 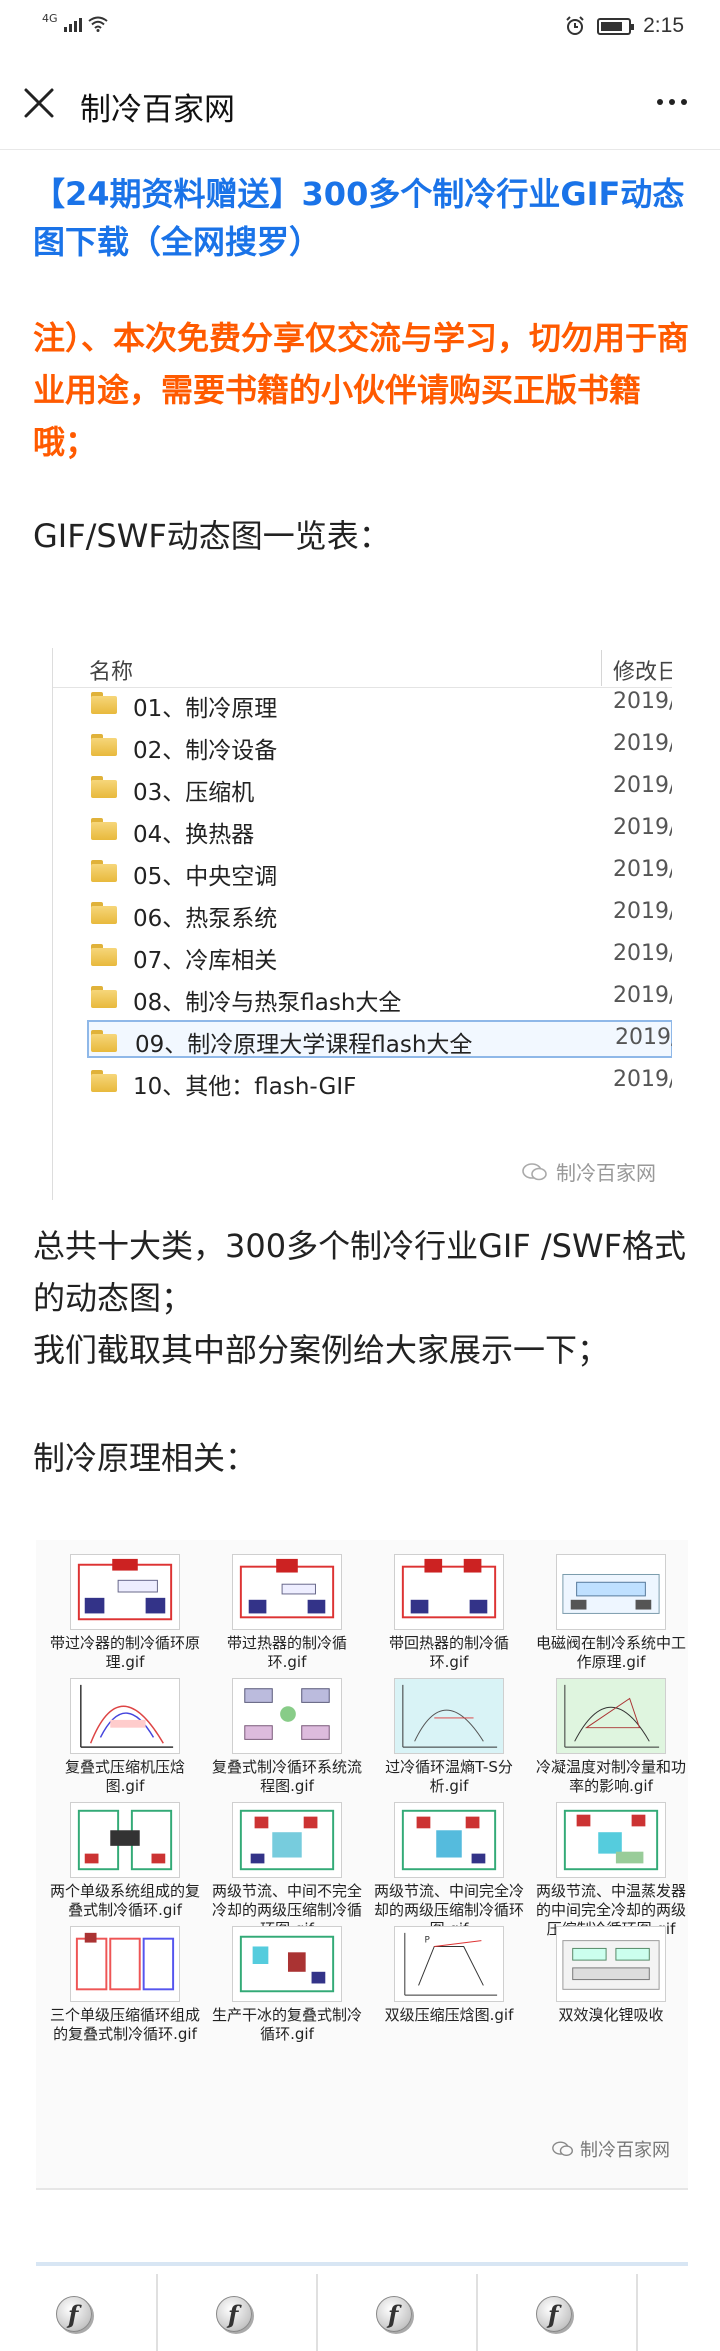 What do you see at coordinates (286, 1652) in the screenshot?
I see `gif-file-label: 带过热器的制冷循环.gif` at bounding box center [286, 1652].